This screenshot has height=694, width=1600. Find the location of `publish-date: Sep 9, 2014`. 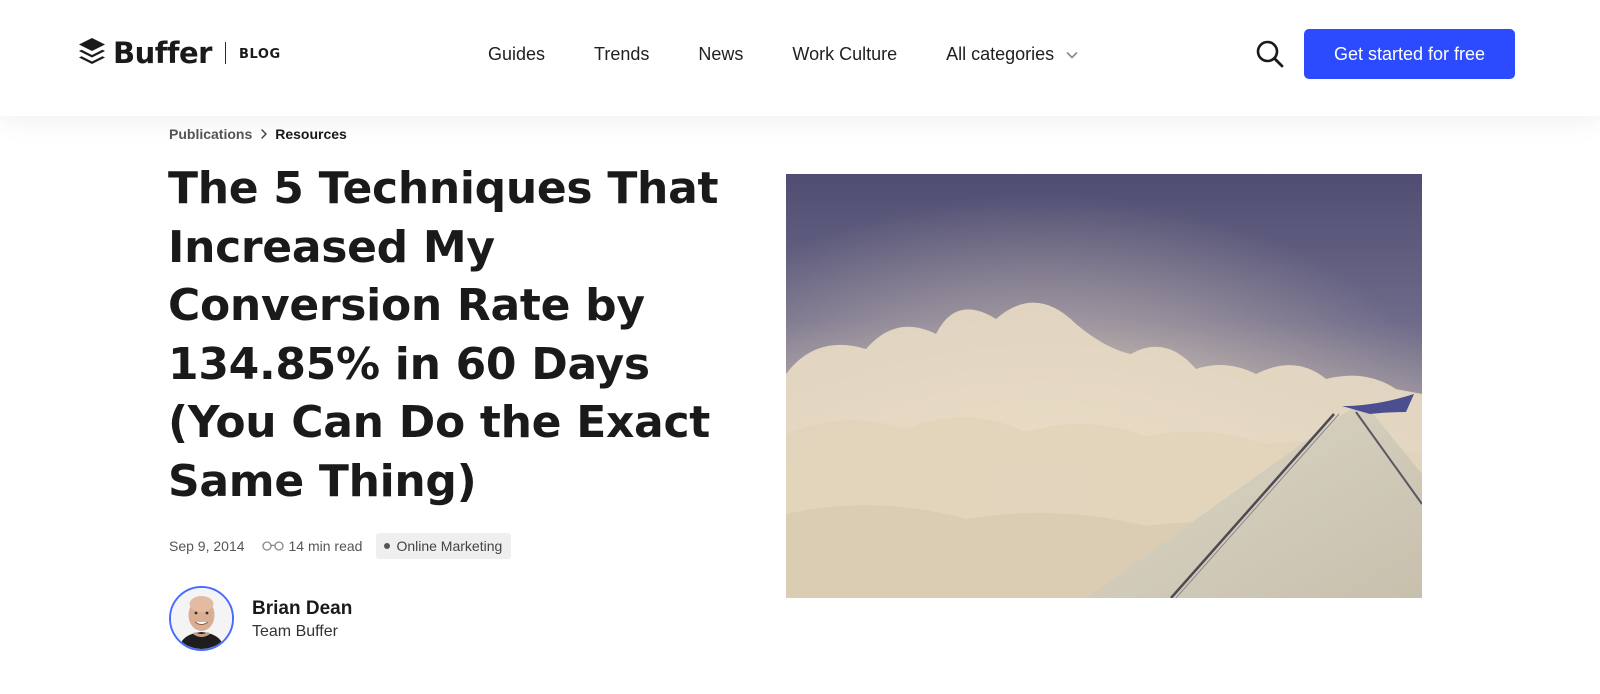

publish-date: Sep 9, 2014 is located at coordinates (207, 546).